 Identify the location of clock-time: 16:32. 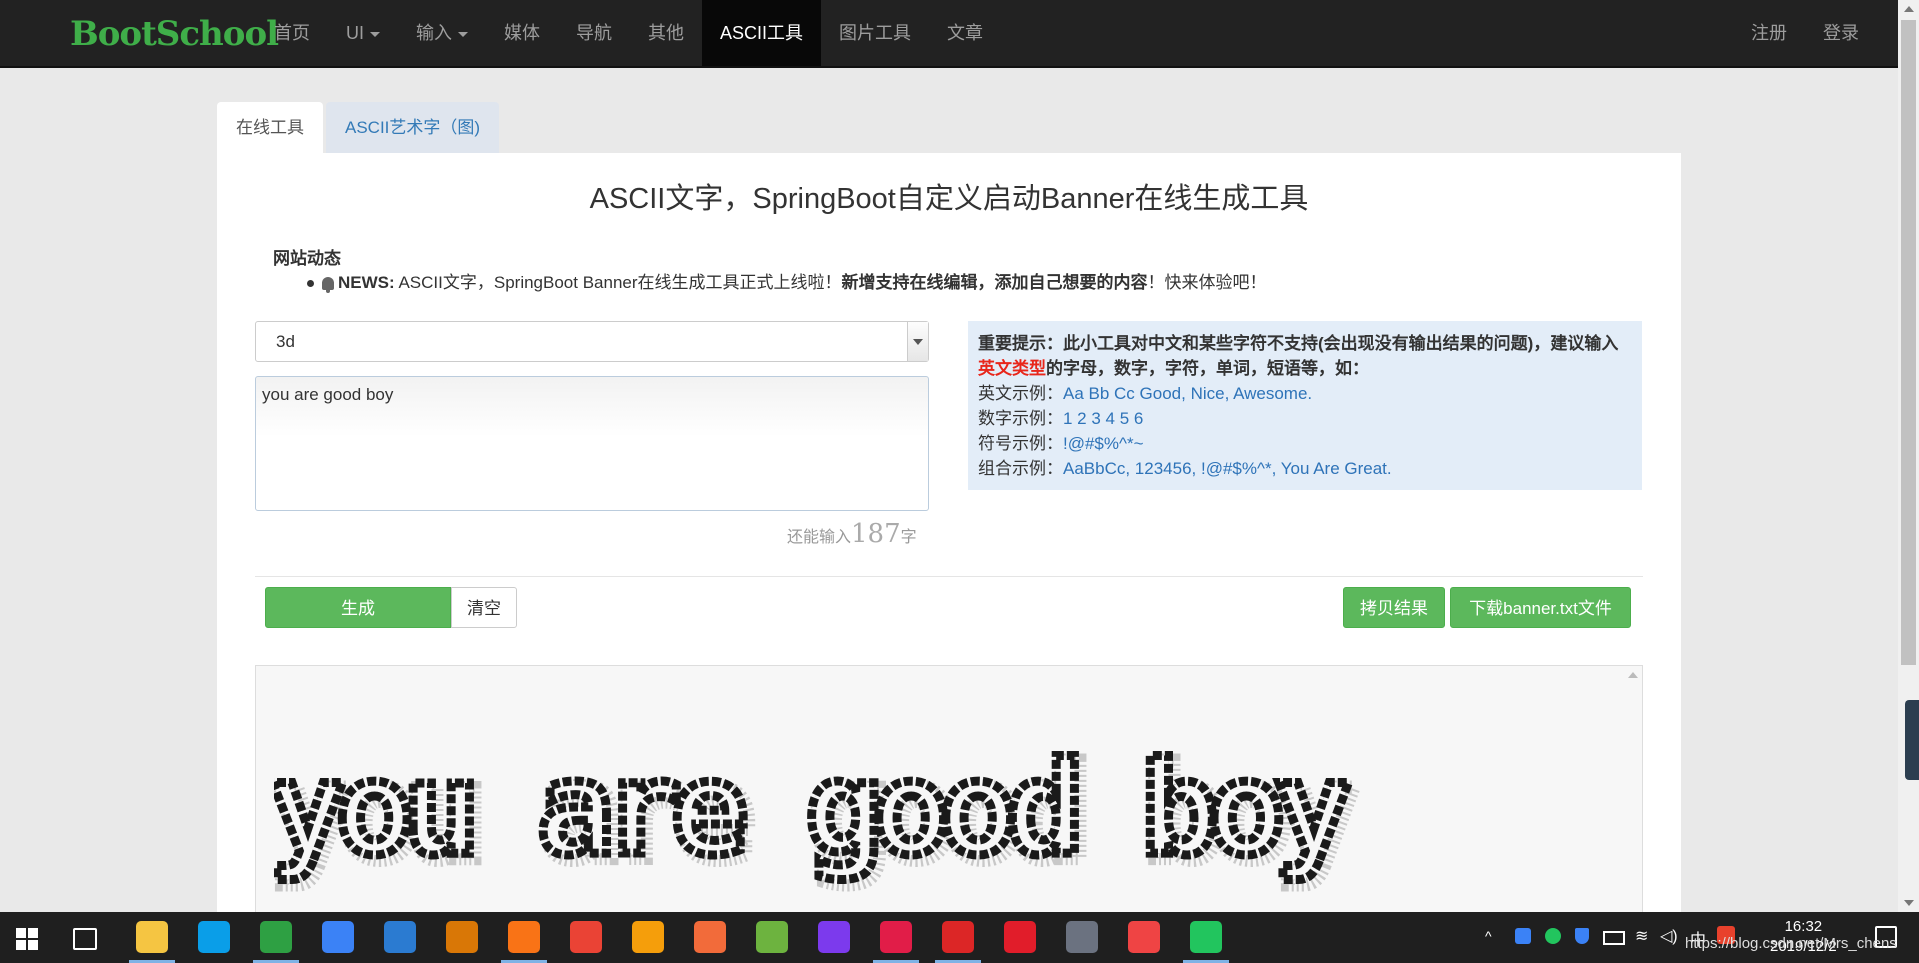
(1803, 926).